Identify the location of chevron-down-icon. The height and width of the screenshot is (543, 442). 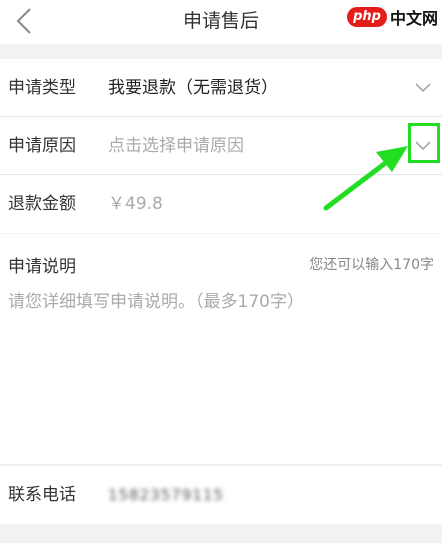
(423, 86).